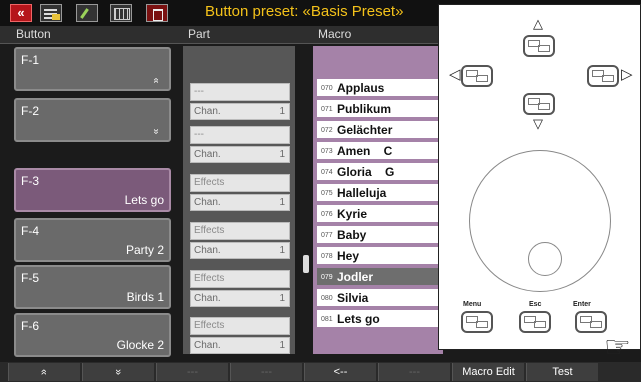  What do you see at coordinates (92, 190) in the screenshot?
I see `function-button-f3: F-3 Lets go` at bounding box center [92, 190].